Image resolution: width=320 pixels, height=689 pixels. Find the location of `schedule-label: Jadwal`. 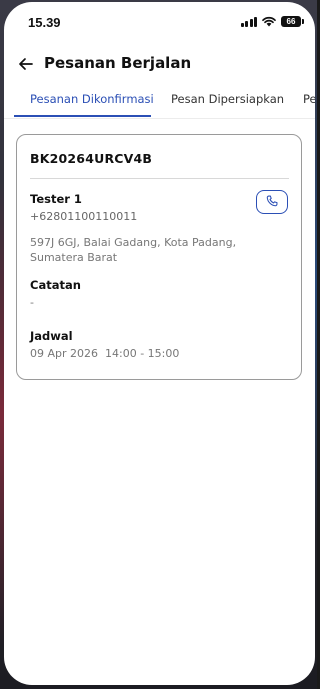

schedule-label: Jadwal is located at coordinates (51, 336).